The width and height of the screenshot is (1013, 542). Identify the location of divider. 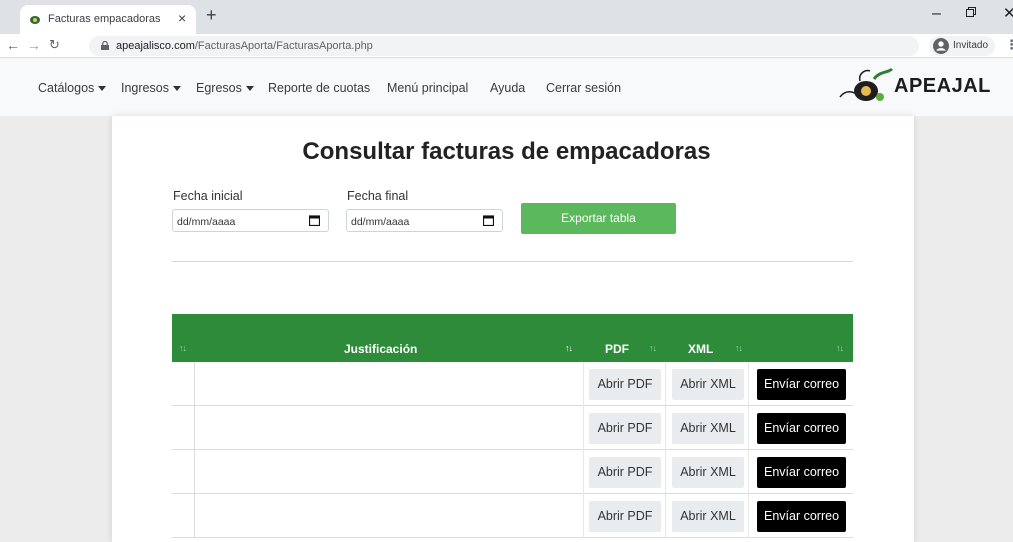
(512, 261).